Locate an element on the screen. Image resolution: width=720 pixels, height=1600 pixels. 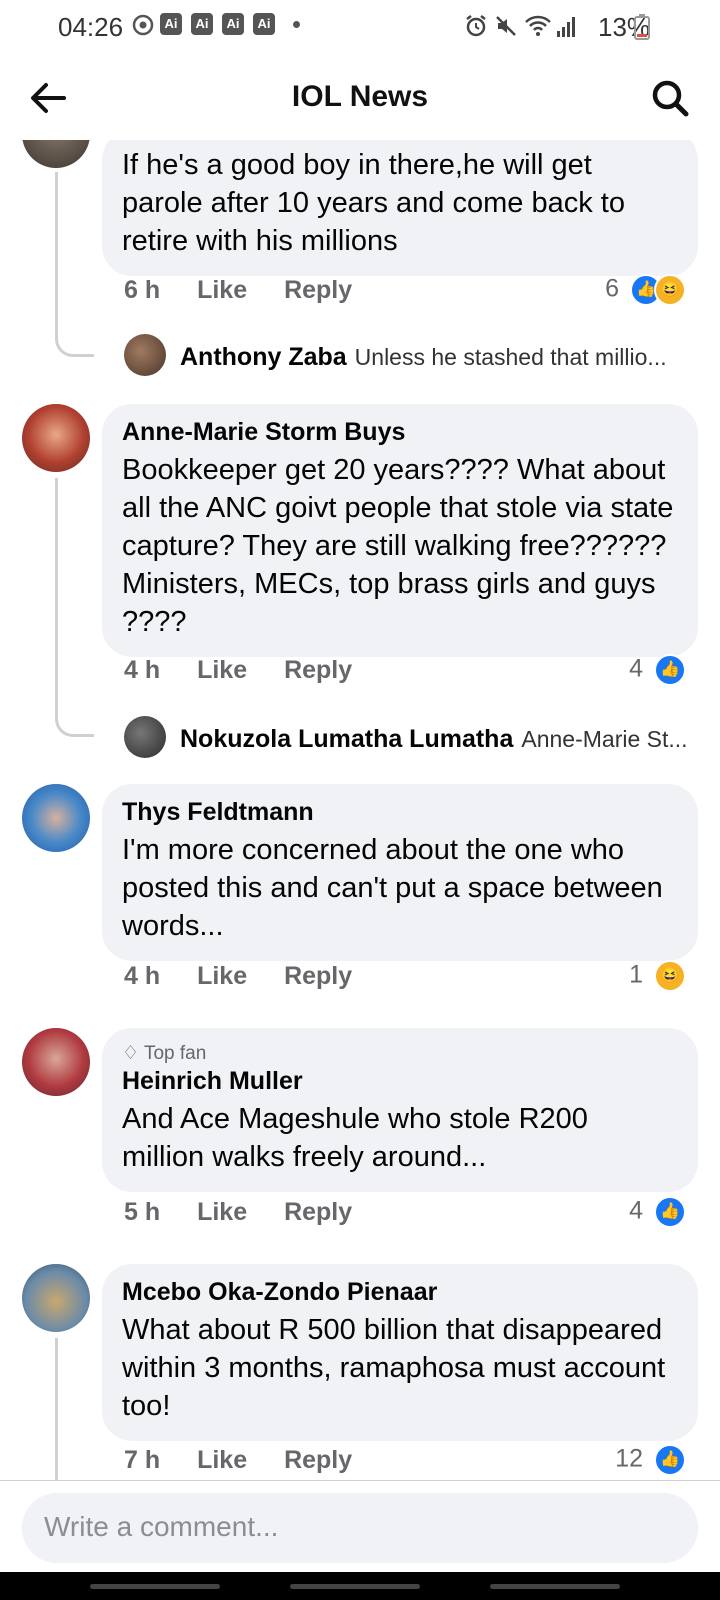
reaction-summary: 1 😆 is located at coordinates (657, 976).